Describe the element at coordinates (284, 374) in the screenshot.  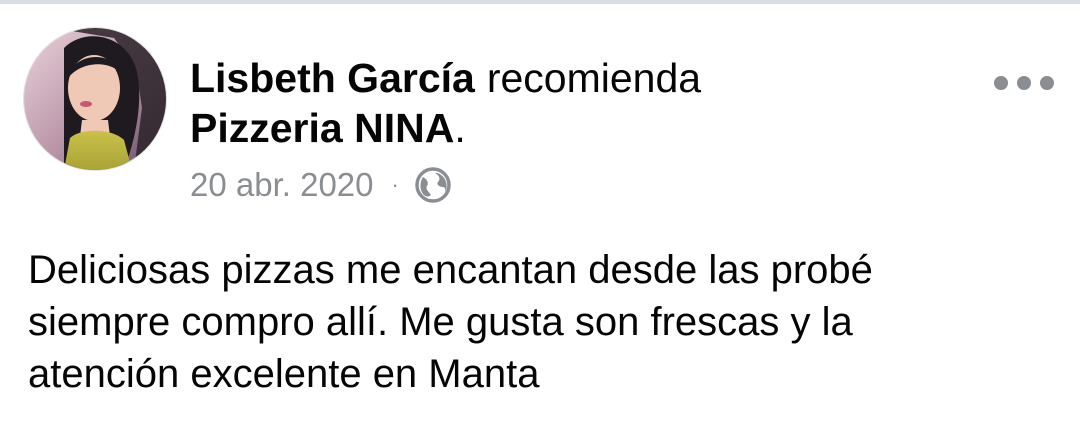
I see `post-body-line: atención excelente en Manta` at that location.